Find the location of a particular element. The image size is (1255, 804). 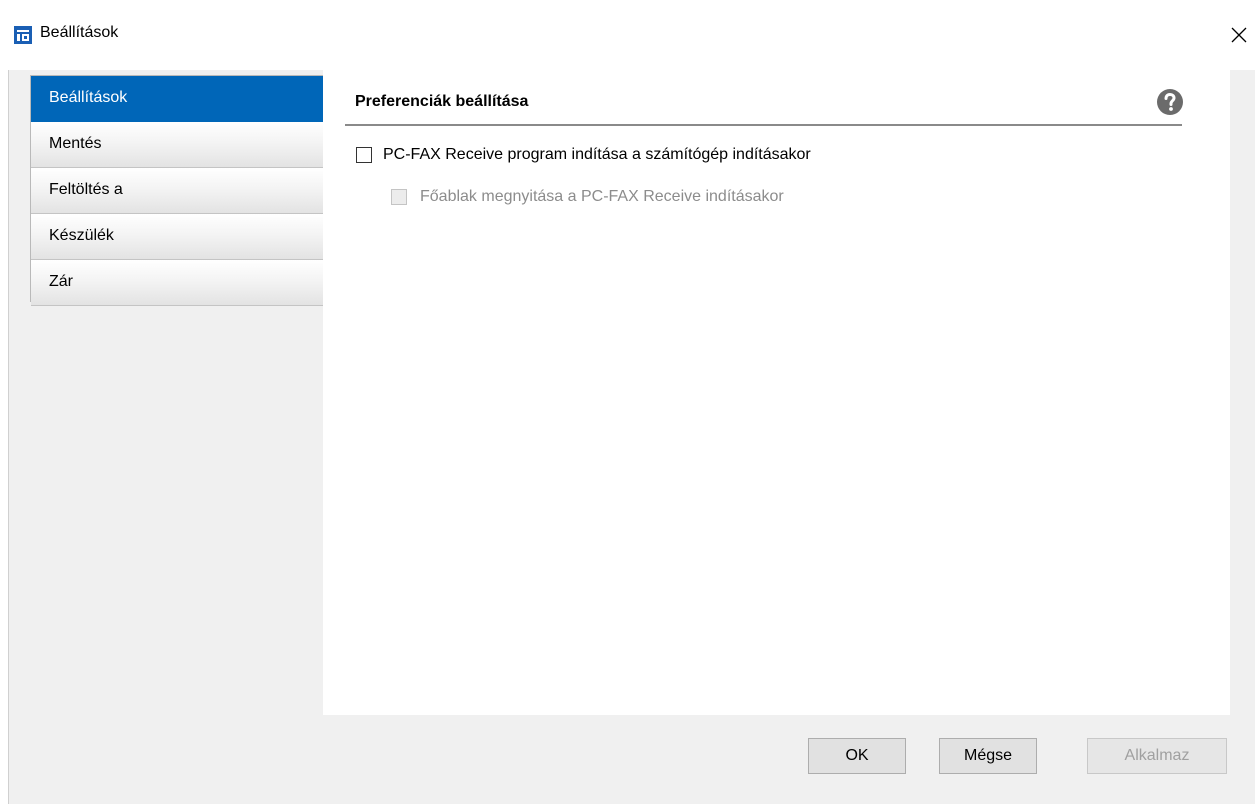

close-icon is located at coordinates (1239, 35).